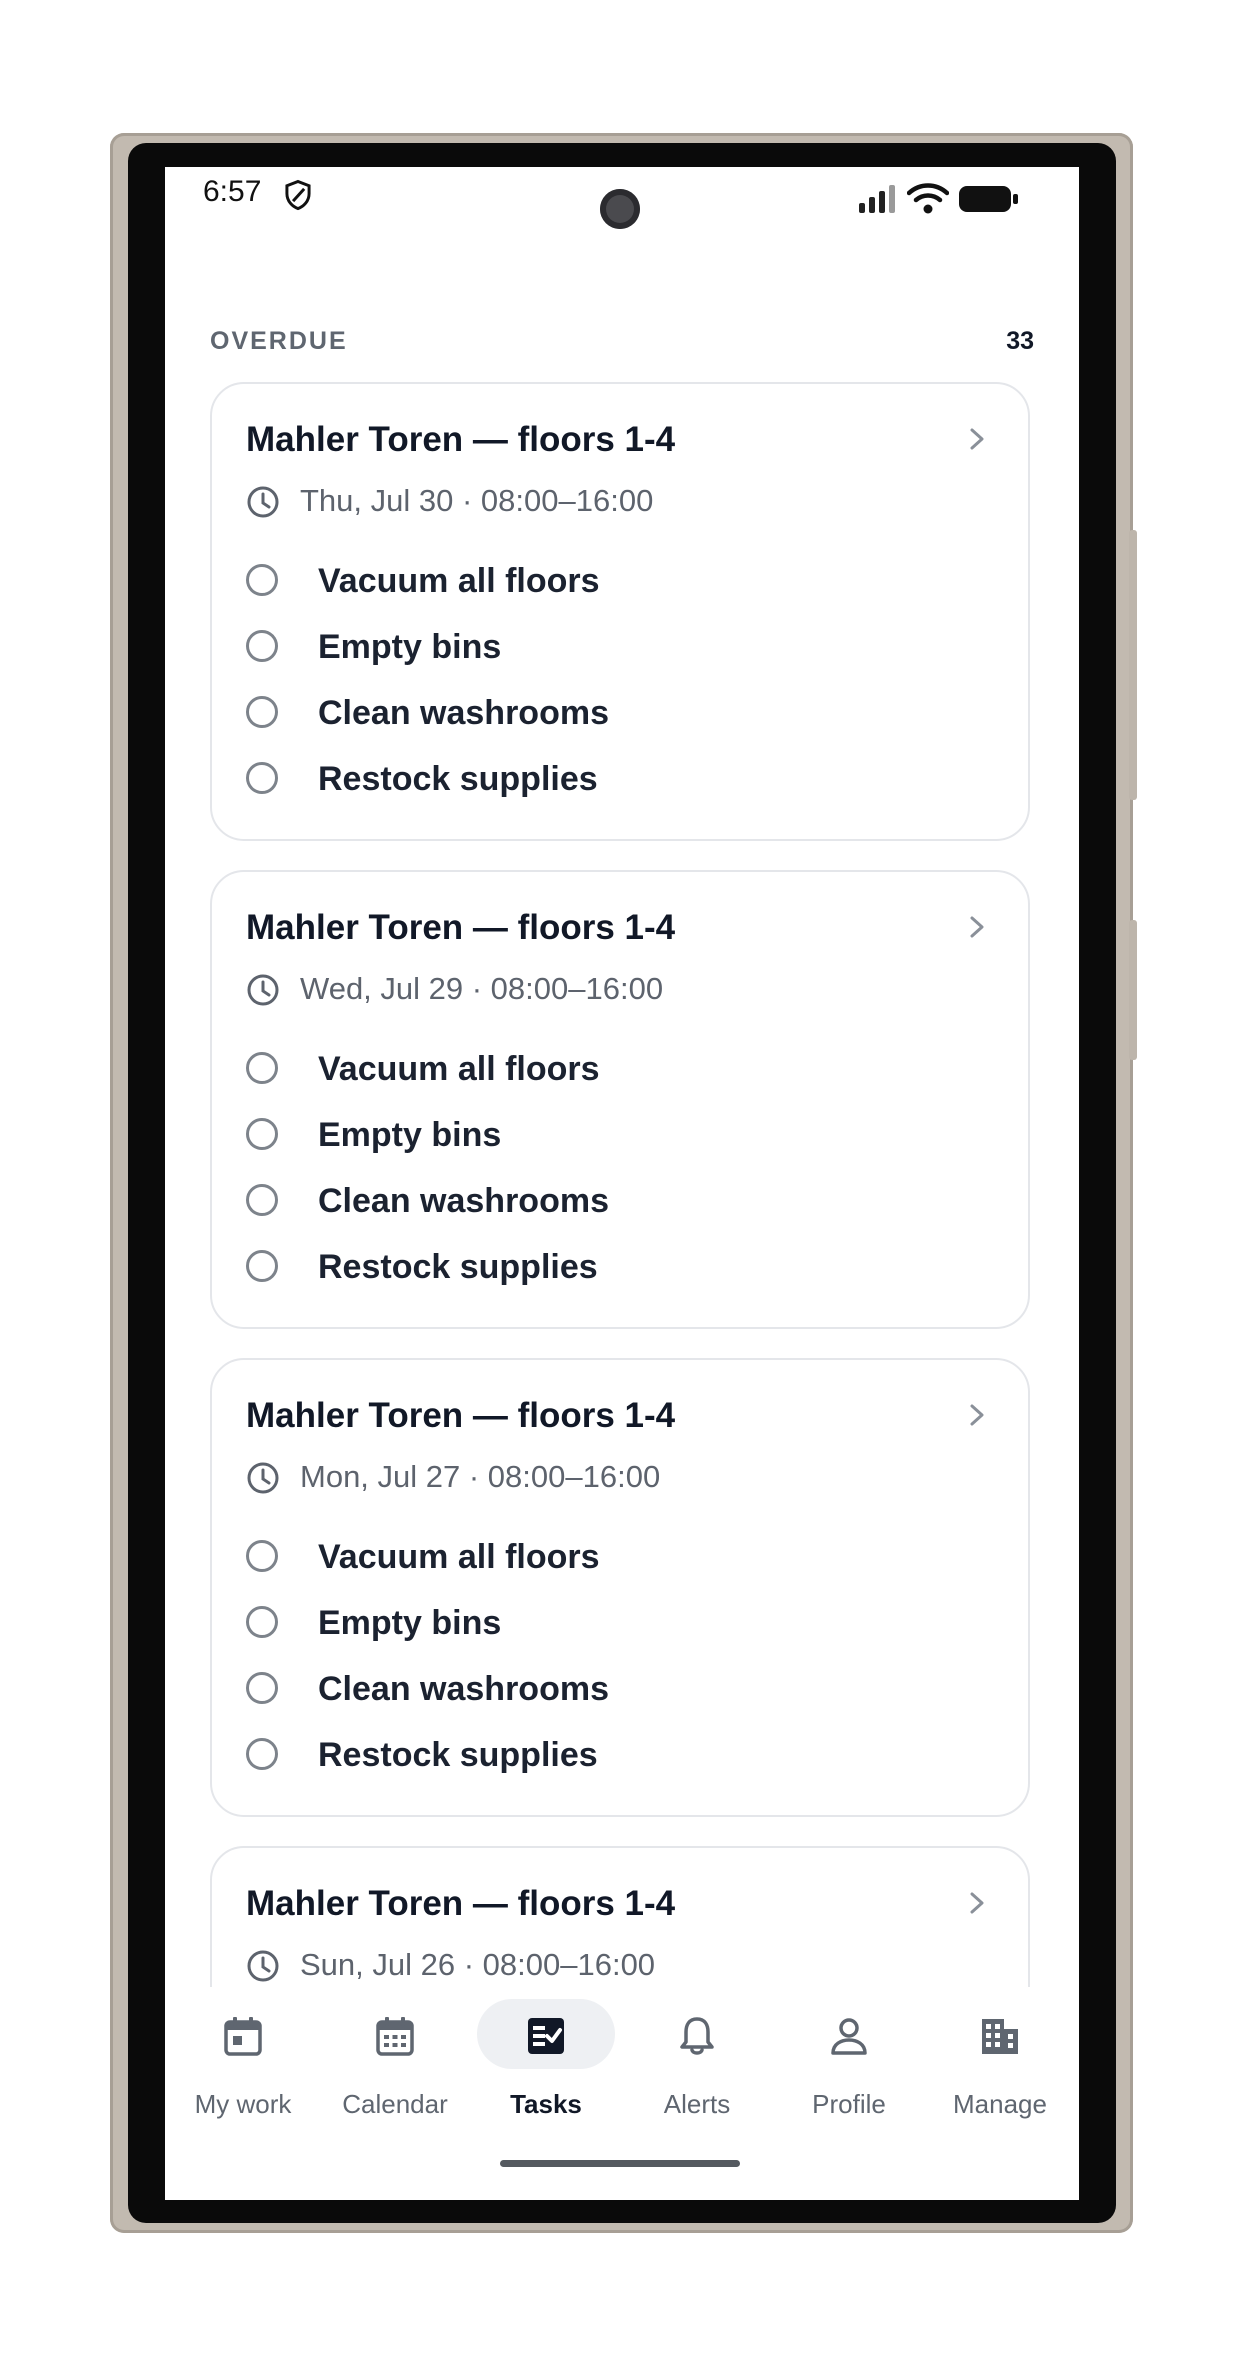 Image resolution: width=1245 pixels, height=2359 pixels. I want to click on status-bar: 6:57, so click(622, 198).